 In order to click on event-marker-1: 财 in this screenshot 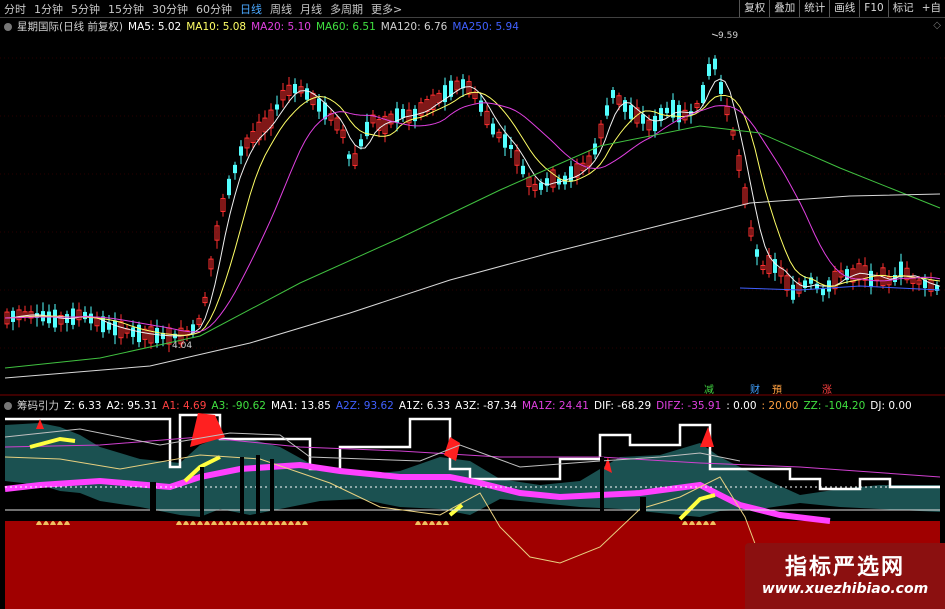, I will do `click(755, 389)`.